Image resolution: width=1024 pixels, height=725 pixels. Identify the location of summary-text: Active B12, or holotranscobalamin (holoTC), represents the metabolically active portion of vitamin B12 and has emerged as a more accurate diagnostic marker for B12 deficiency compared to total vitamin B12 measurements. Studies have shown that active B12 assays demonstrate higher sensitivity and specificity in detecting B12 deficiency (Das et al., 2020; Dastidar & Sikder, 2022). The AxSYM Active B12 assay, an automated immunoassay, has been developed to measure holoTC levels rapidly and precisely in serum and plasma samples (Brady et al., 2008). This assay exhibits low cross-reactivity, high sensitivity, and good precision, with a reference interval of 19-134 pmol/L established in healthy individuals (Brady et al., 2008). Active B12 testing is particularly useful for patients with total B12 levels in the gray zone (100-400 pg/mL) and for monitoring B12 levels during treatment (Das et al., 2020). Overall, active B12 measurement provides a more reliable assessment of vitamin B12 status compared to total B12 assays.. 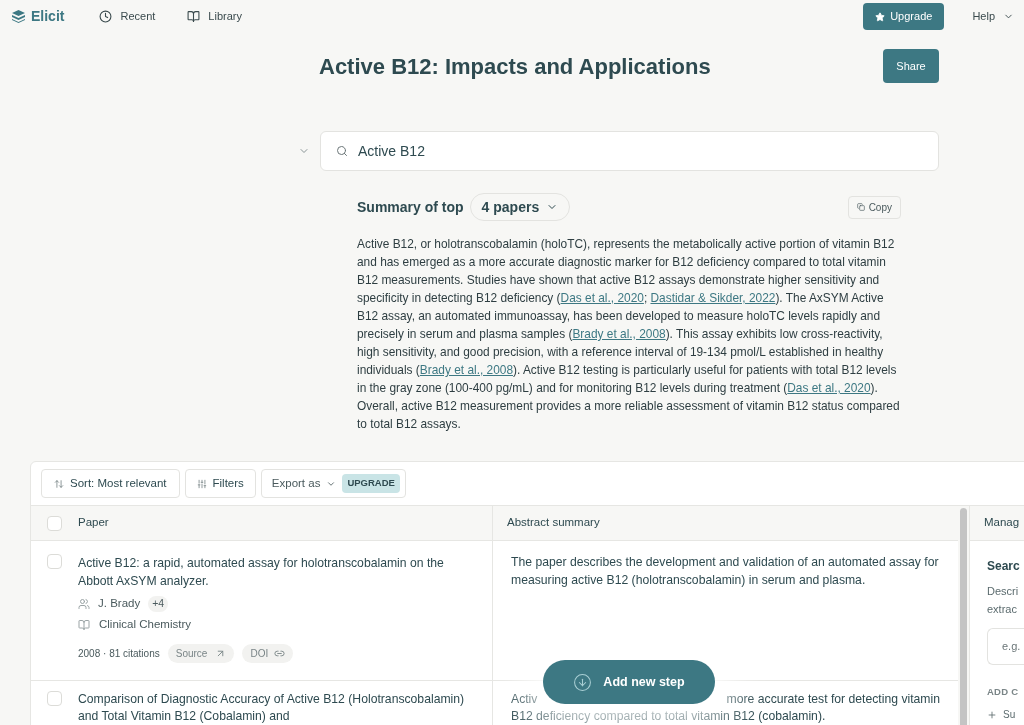
(629, 334).